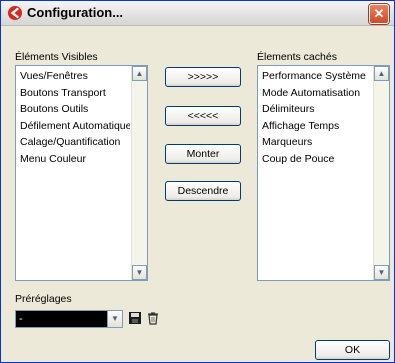 The width and height of the screenshot is (395, 363). Describe the element at coordinates (203, 154) in the screenshot. I see `move-up-button: Monter` at that location.